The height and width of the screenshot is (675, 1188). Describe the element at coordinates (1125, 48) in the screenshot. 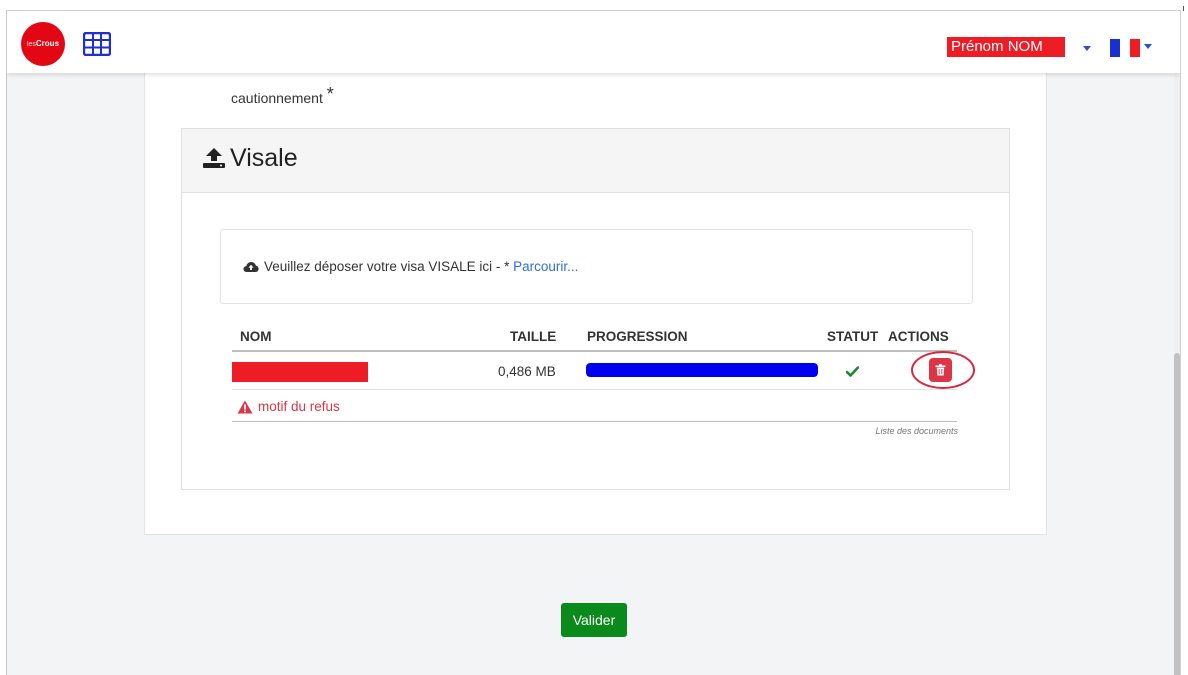

I see `flag-fr-icon` at that location.